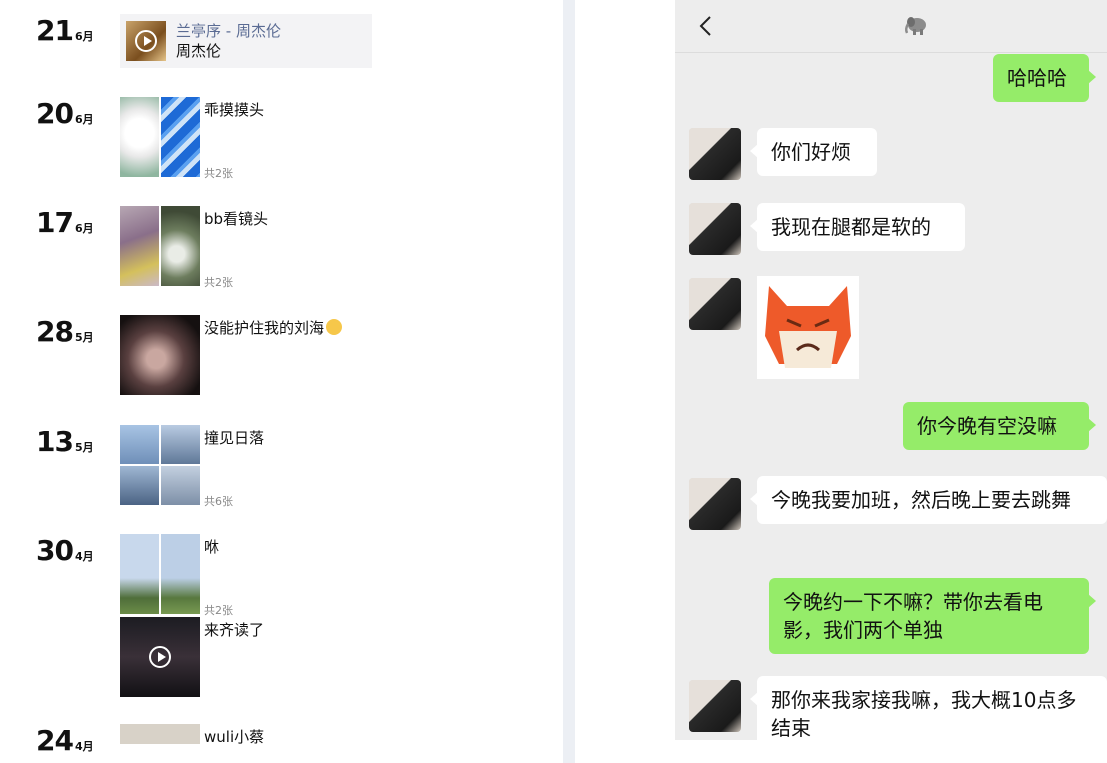 Image resolution: width=1107 pixels, height=763 pixels. I want to click on music-artist: 周杰伦, so click(199, 51).